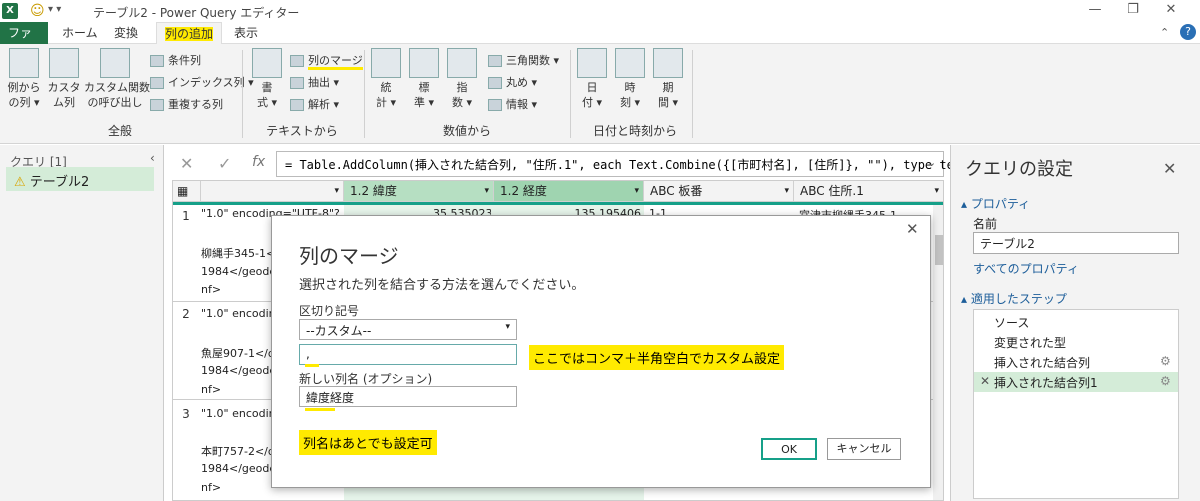 This screenshot has height=501, width=1200. I want to click on title-bar: X ☺ ▾ ▾ テーブル2 - Power Query エディター — ❐ ✕, so click(600, 11).